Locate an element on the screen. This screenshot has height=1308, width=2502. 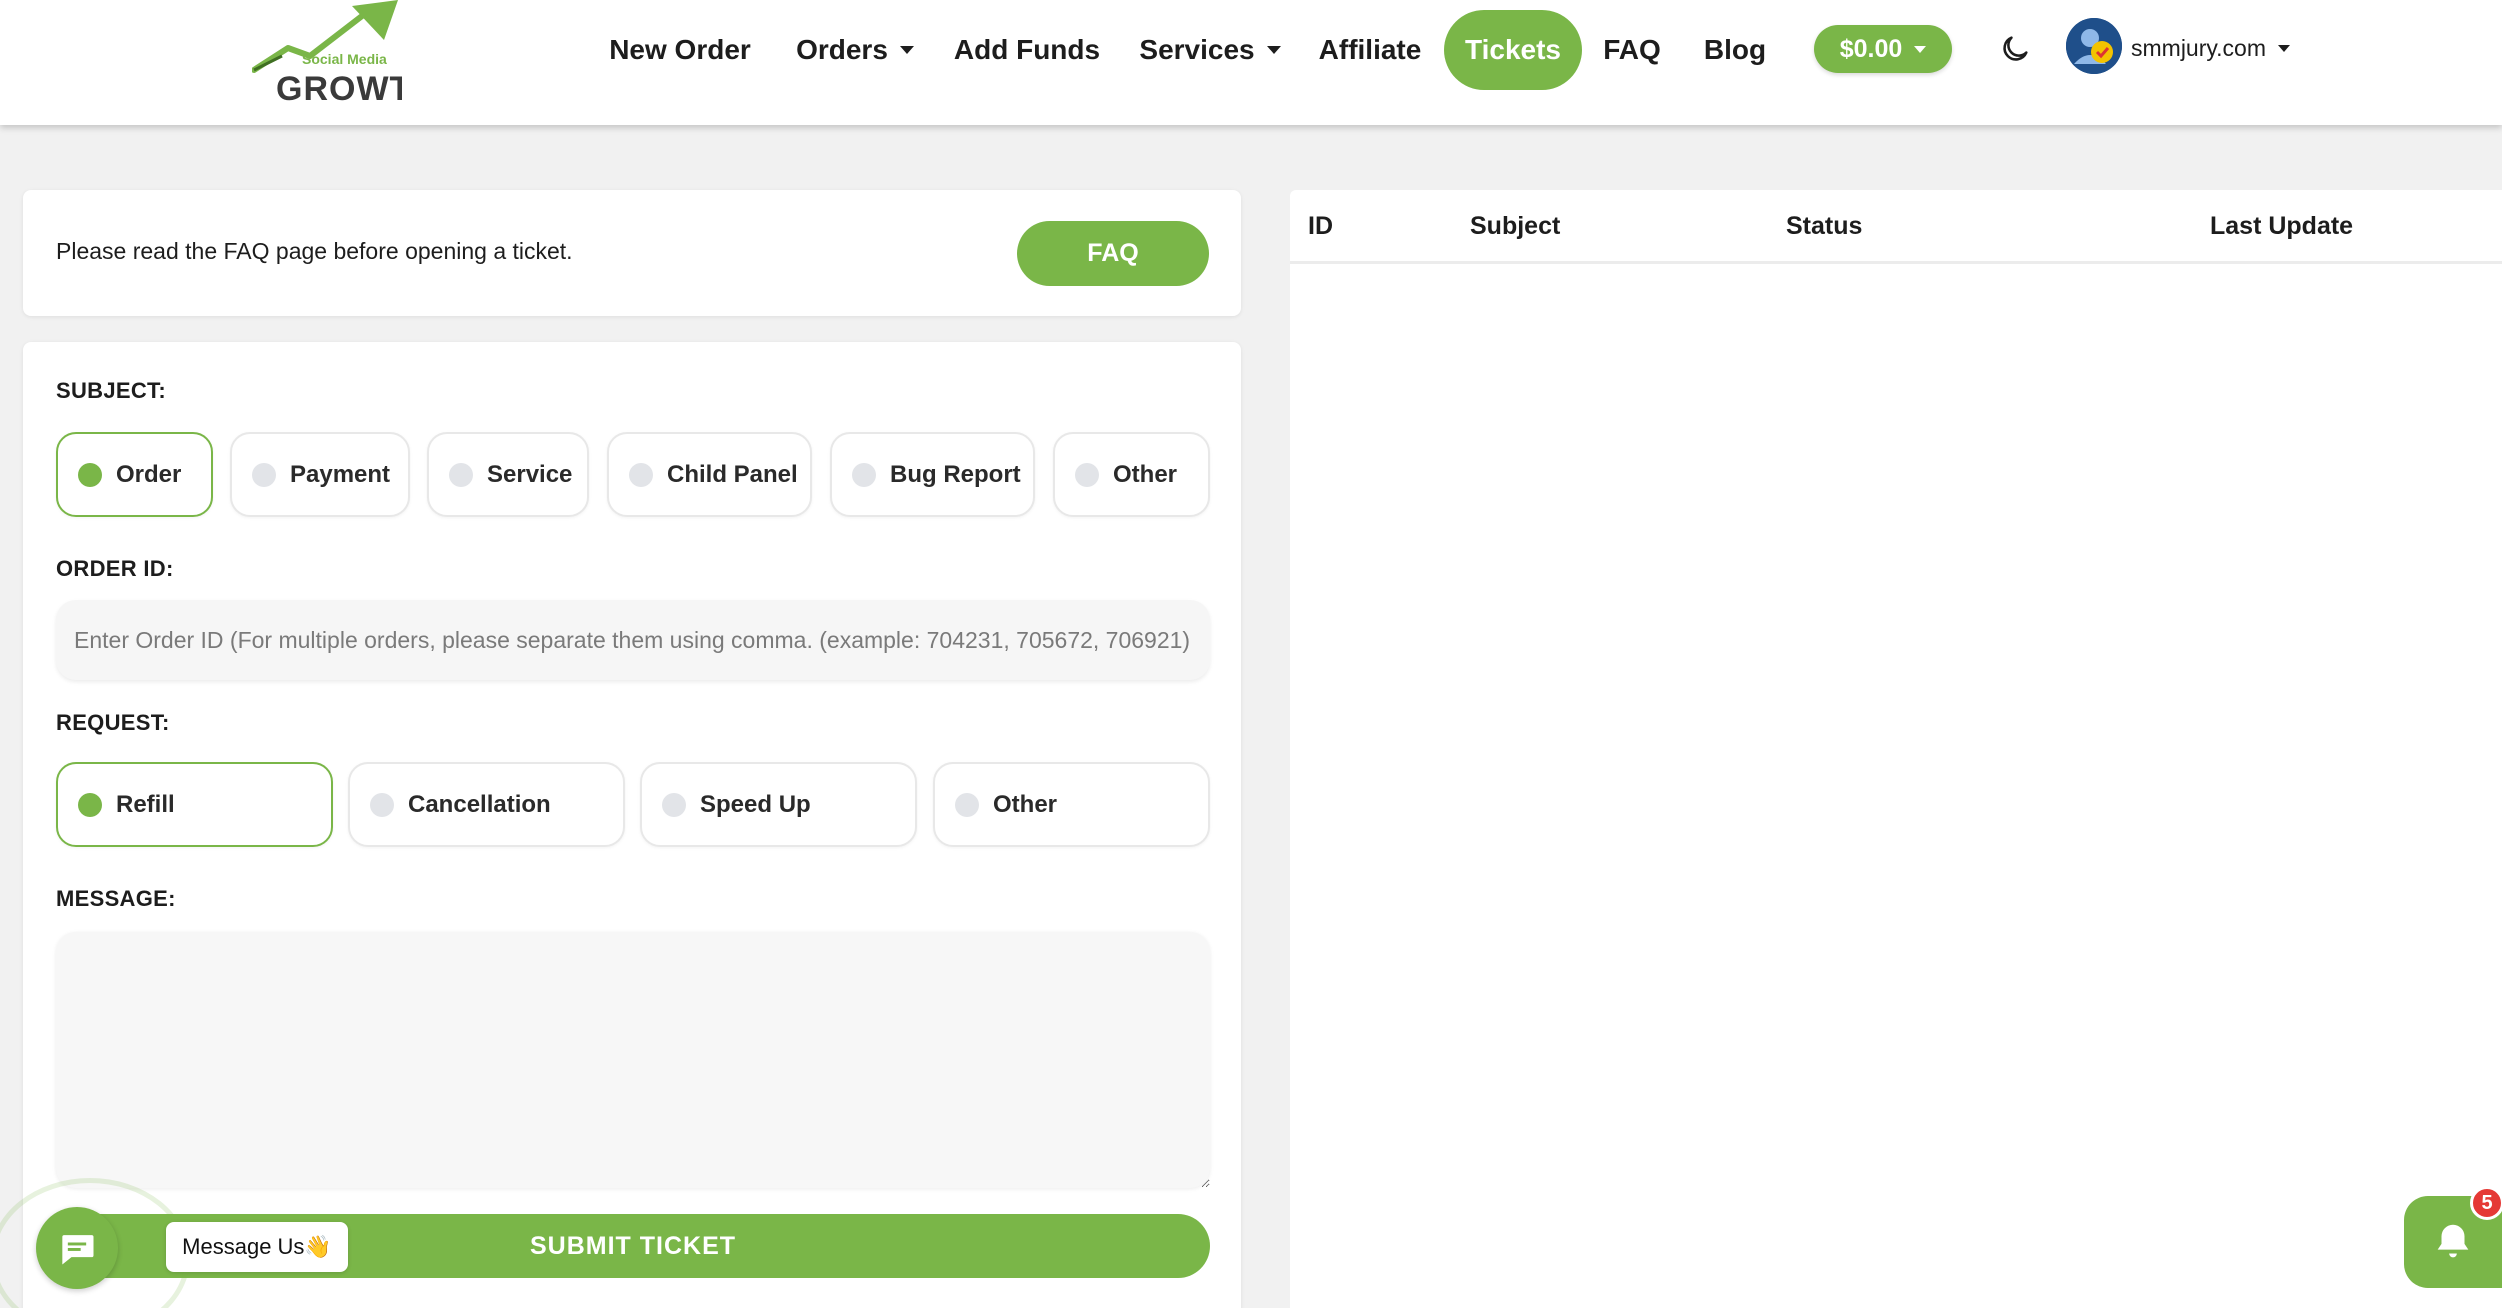
balance-amount: $0.00 is located at coordinates (1871, 48).